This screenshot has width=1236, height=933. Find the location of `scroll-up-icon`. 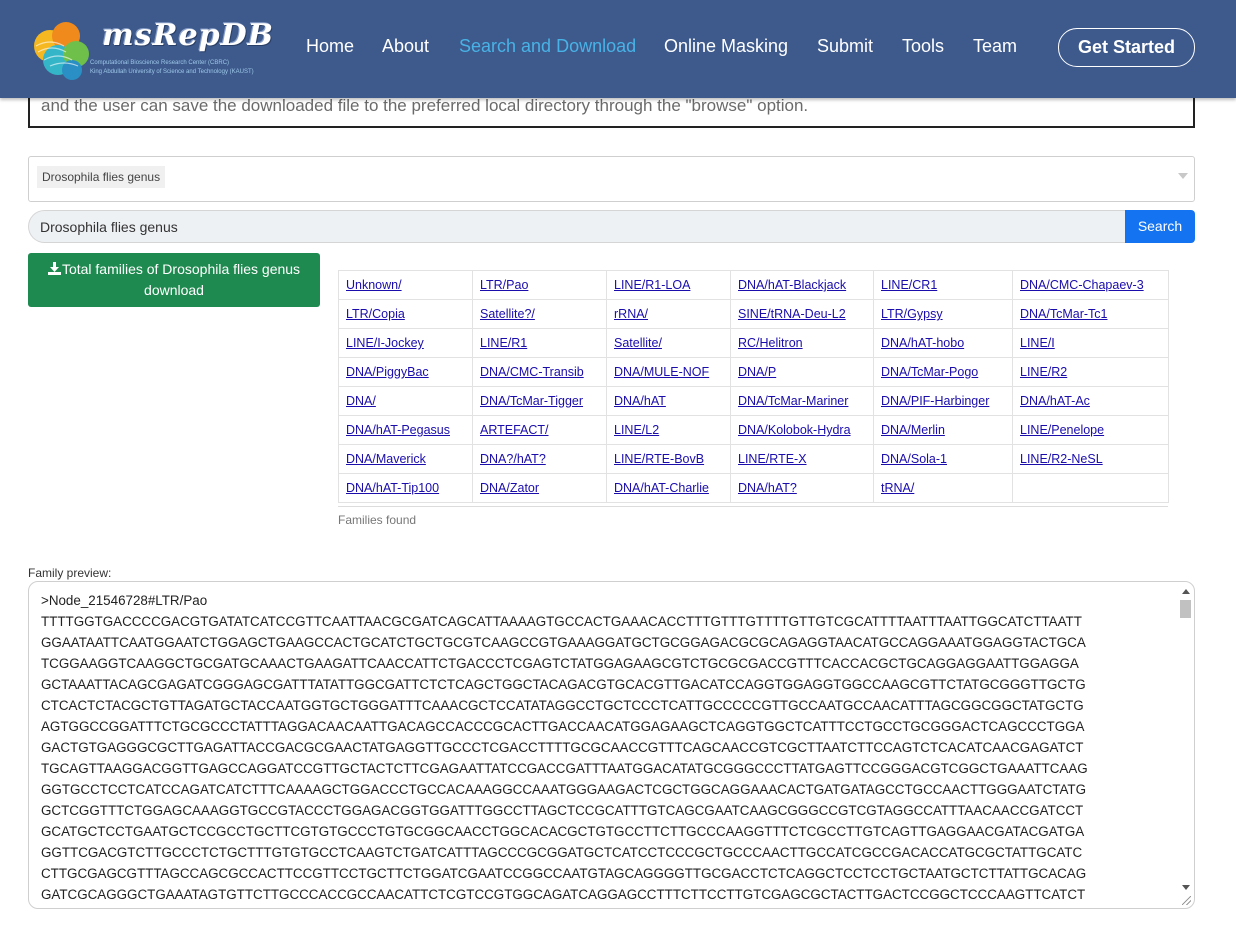

scroll-up-icon is located at coordinates (1186, 591).